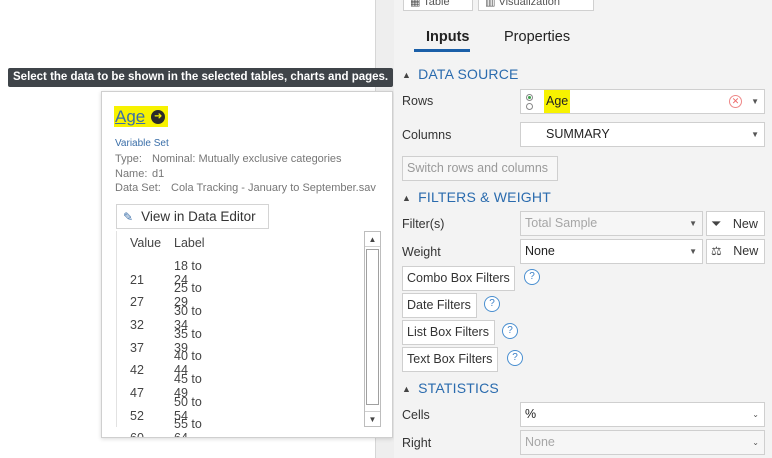  I want to click on right-selected-value: None, so click(540, 442).